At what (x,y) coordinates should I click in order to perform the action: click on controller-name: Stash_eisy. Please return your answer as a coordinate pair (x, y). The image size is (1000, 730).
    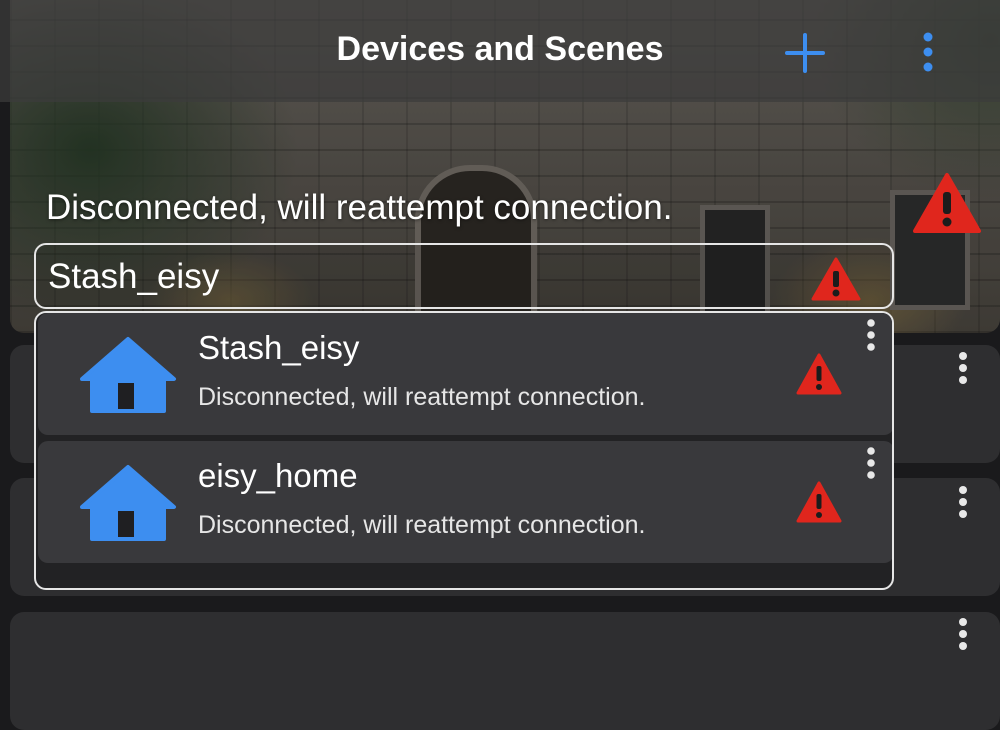
    Looking at the image, I should click on (279, 347).